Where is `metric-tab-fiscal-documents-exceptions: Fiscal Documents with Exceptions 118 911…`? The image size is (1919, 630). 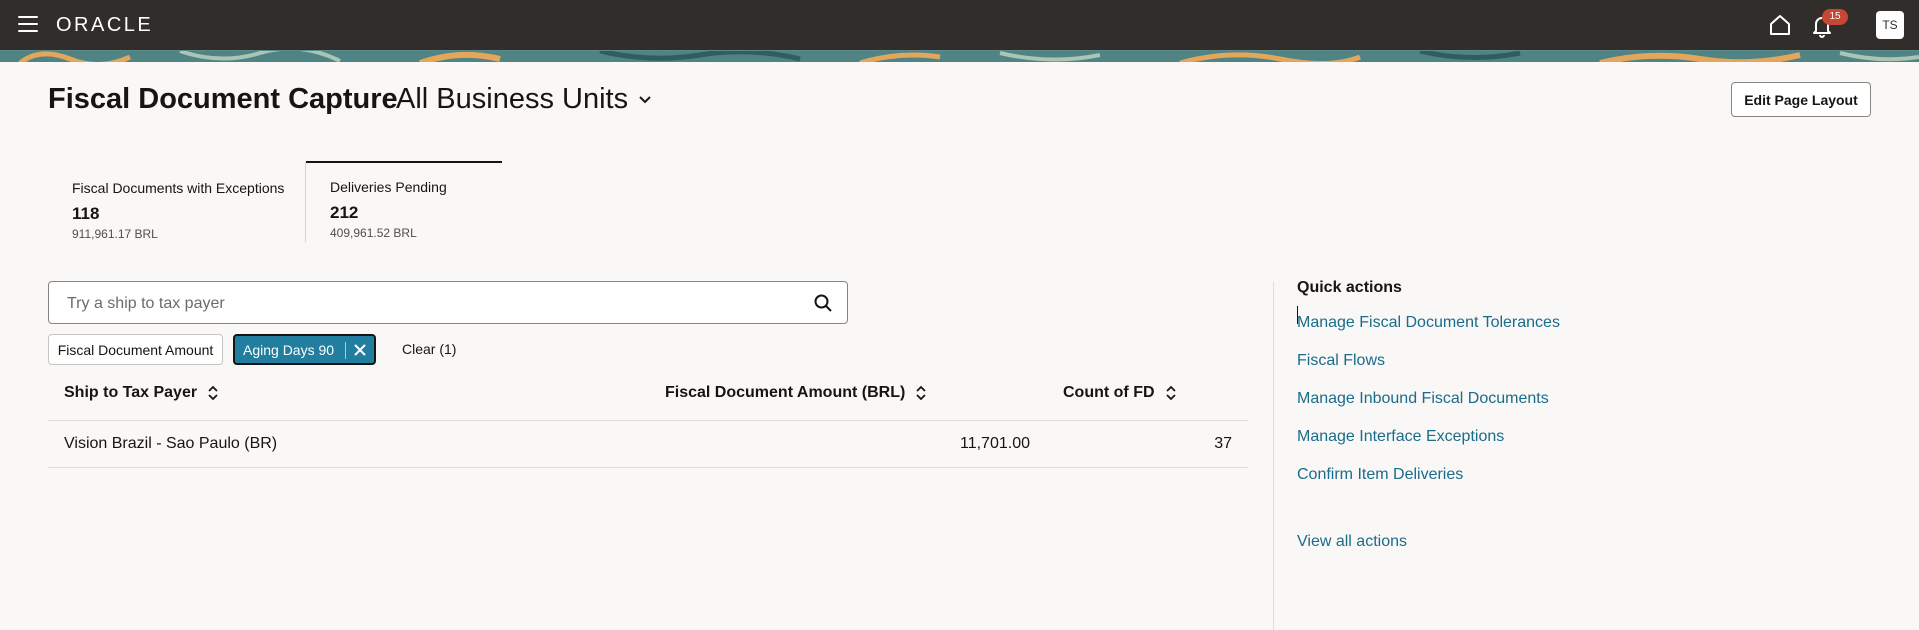
metric-tab-fiscal-documents-exceptions: Fiscal Documents with Exceptions 118 911… is located at coordinates (177, 202).